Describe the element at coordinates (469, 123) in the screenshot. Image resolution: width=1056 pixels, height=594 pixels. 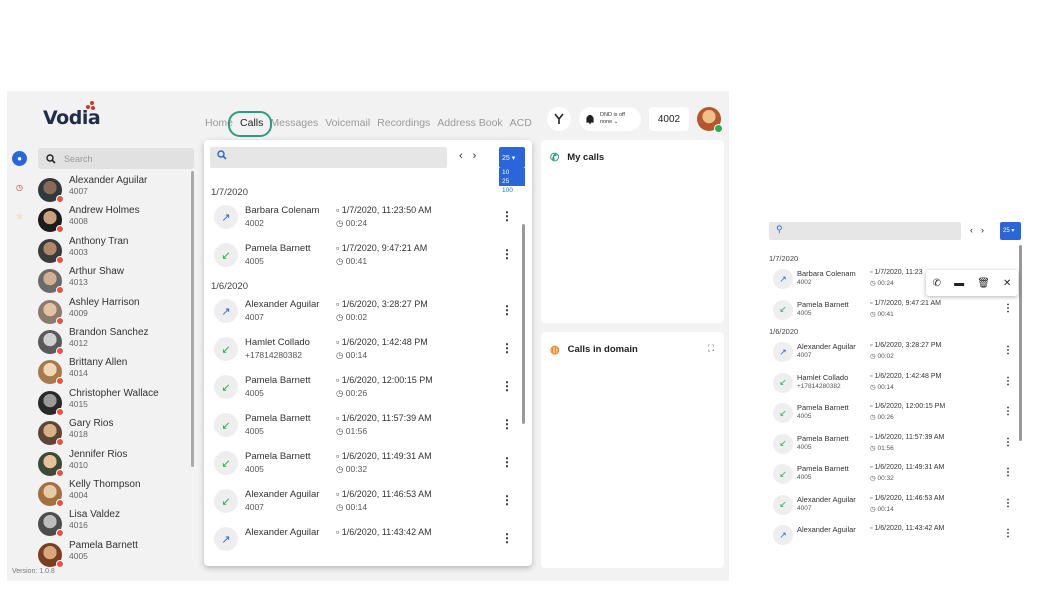
I see `nav-address-book: Address Book` at that location.